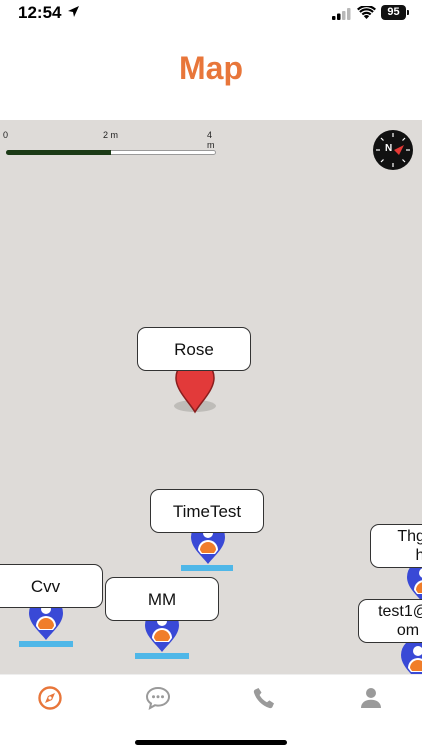 The width and height of the screenshot is (422, 750). I want to click on status-time: 12:54, so click(40, 12).